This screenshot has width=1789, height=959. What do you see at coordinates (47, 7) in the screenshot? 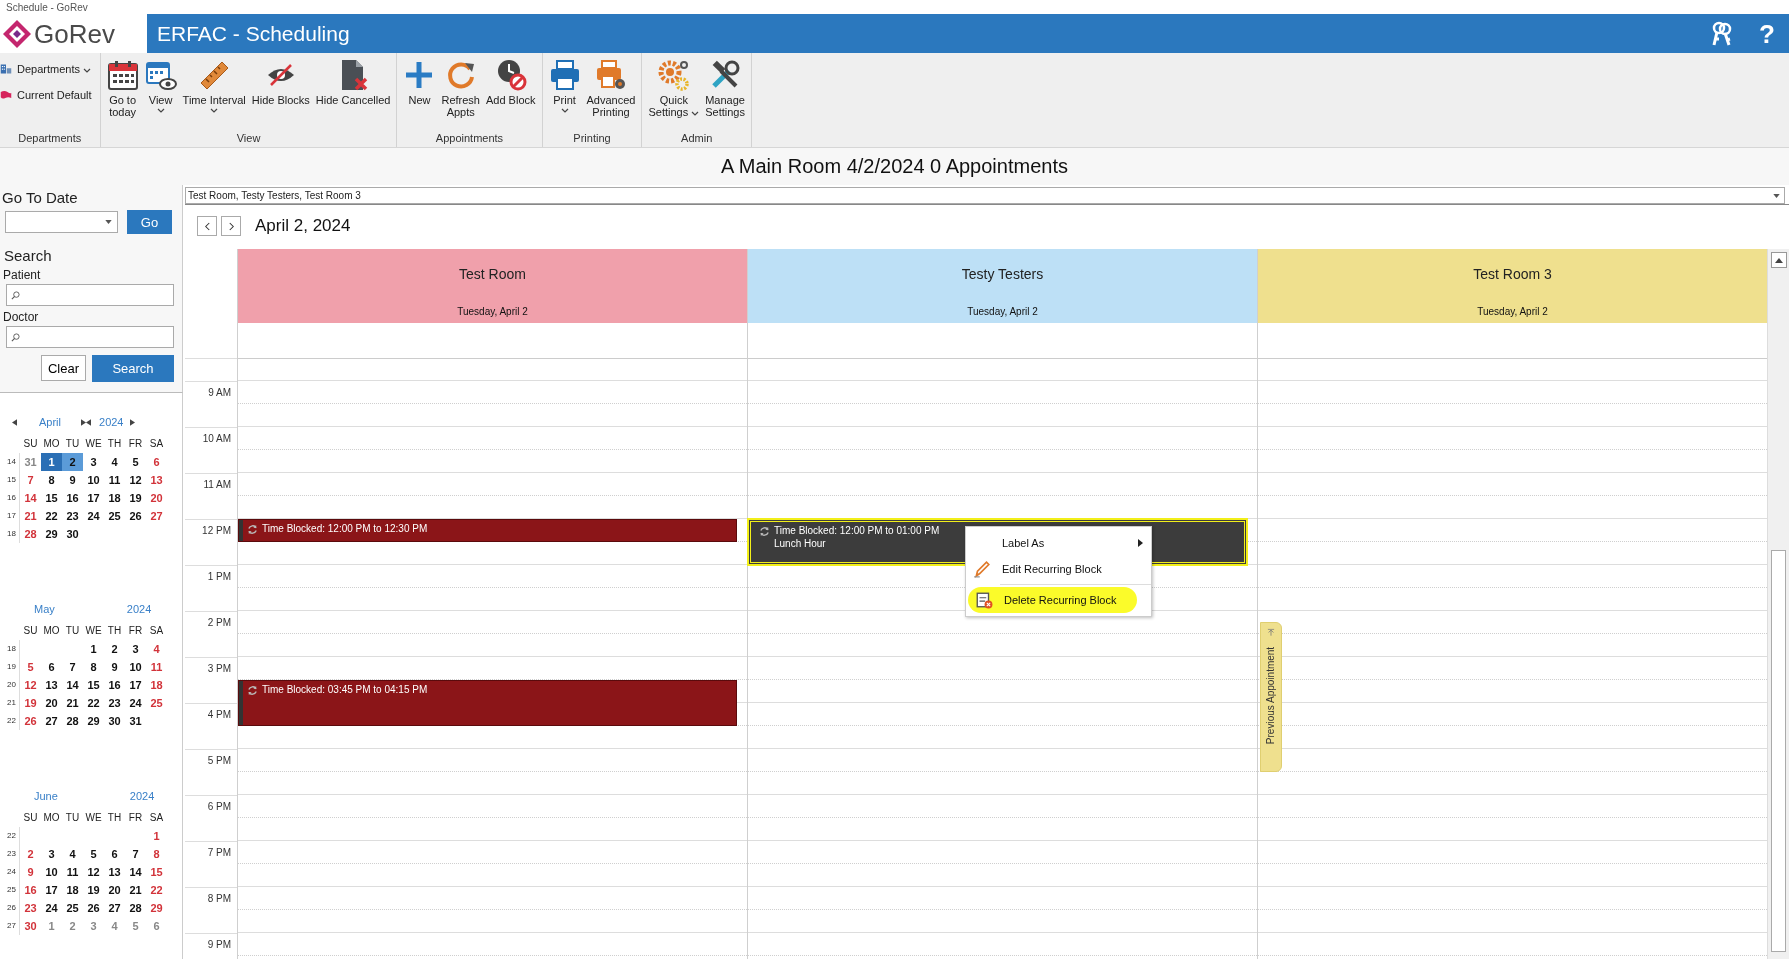
I see `window-title: Schedule - GoRev` at bounding box center [47, 7].